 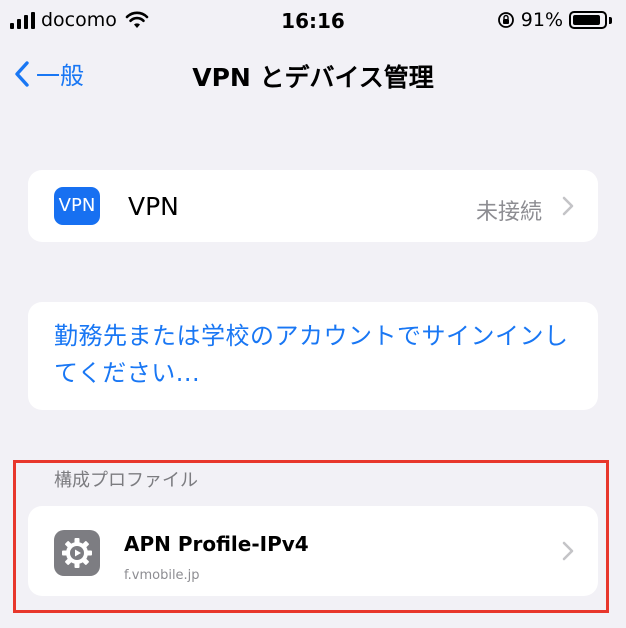 I want to click on navigation-bar: 一般 VPN とデバイス管理, so click(x=313, y=76).